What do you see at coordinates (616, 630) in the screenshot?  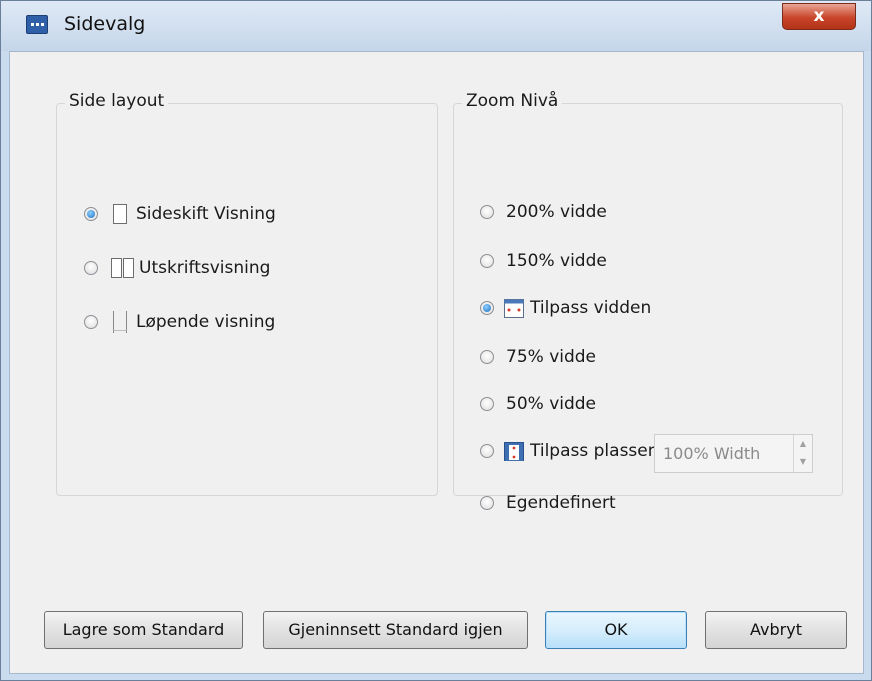 I see `ok-button: OK` at bounding box center [616, 630].